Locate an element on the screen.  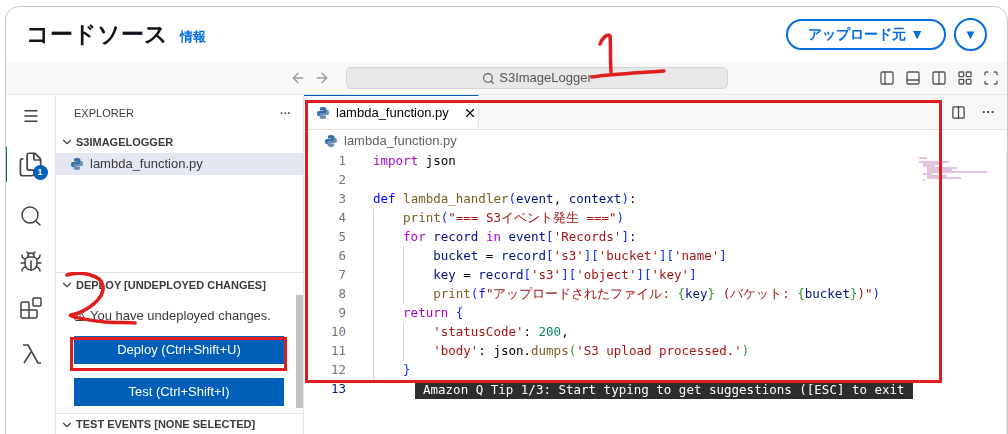
code-line: for record in event['Records']: is located at coordinates (520, 237).